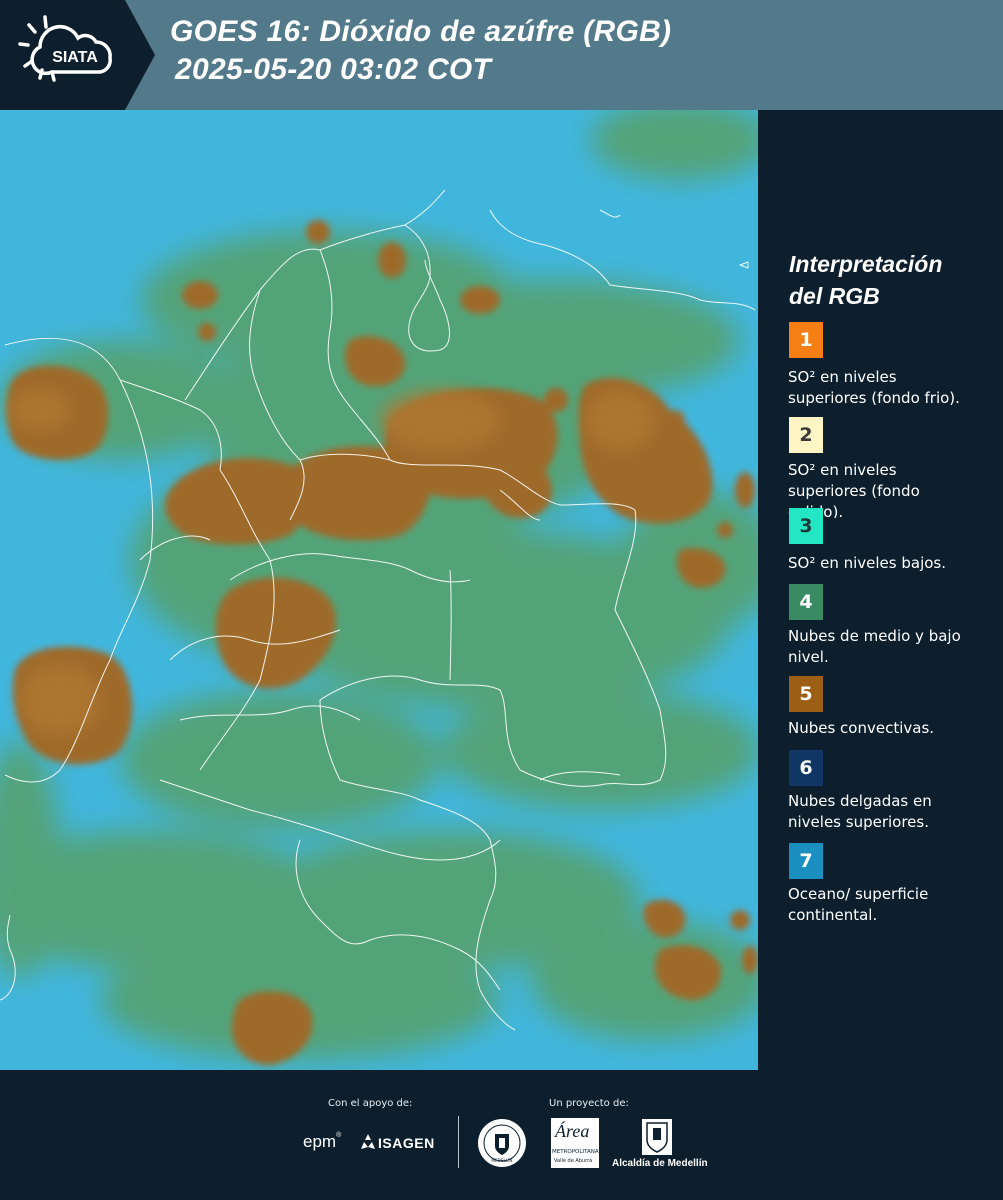 The height and width of the screenshot is (1200, 1003). Describe the element at coordinates (834, 296) in the screenshot. I see `legend-title-line2: del RGB` at that location.